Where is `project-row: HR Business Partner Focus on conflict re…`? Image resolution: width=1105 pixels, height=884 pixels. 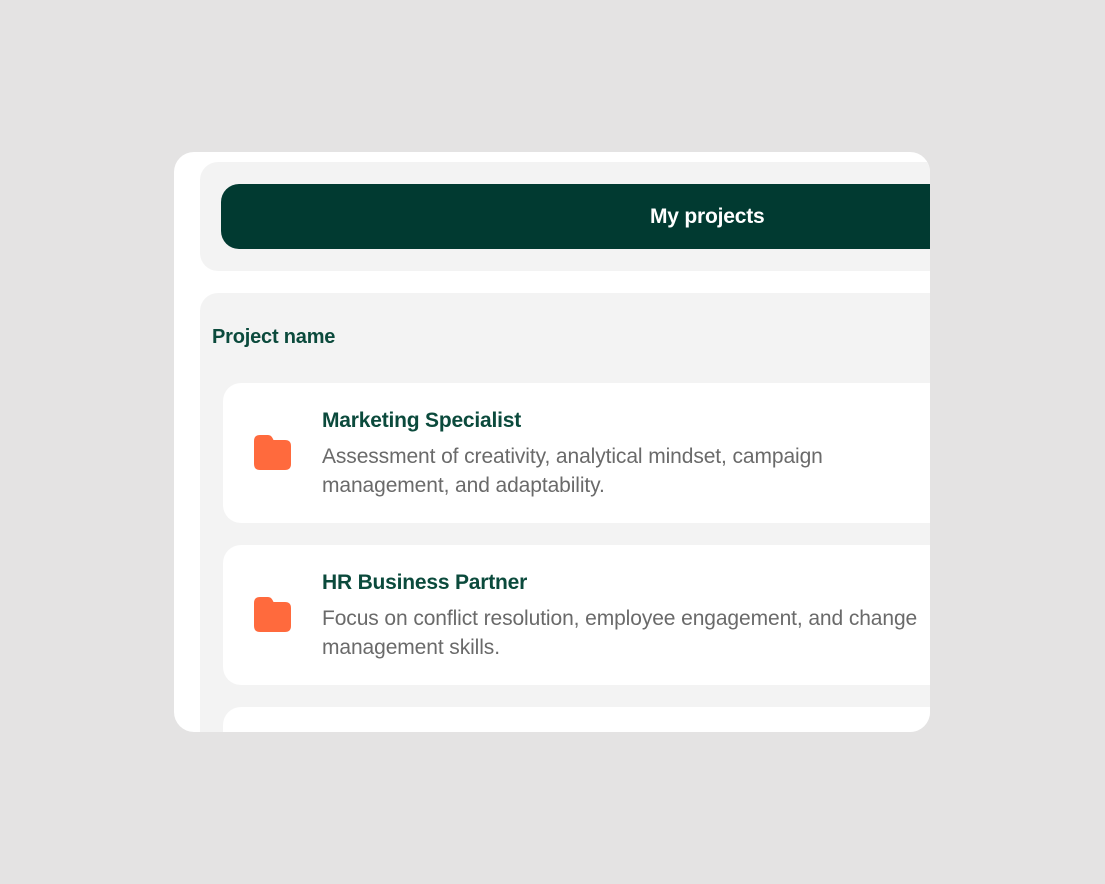 project-row: HR Business Partner Focus on conflict re… is located at coordinates (576, 615).